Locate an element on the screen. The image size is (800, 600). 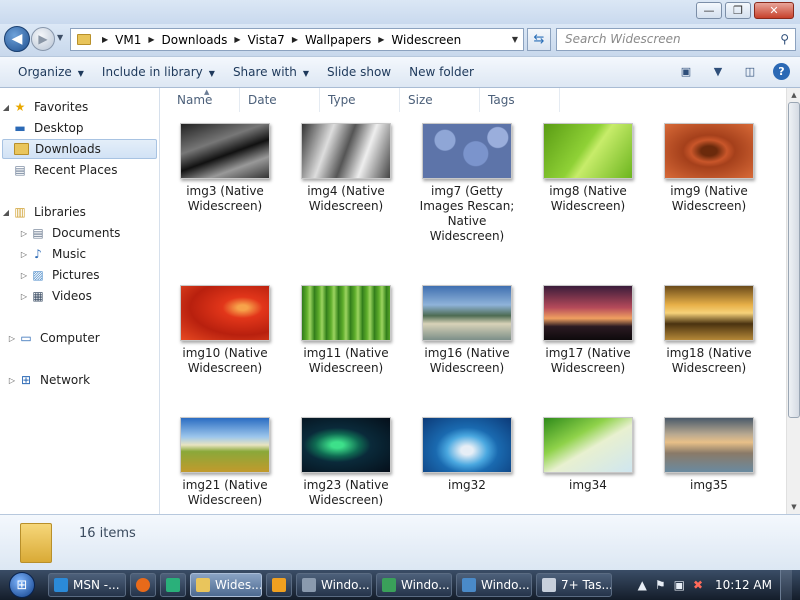
forward-button: ▶ is located at coordinates (43, 39).